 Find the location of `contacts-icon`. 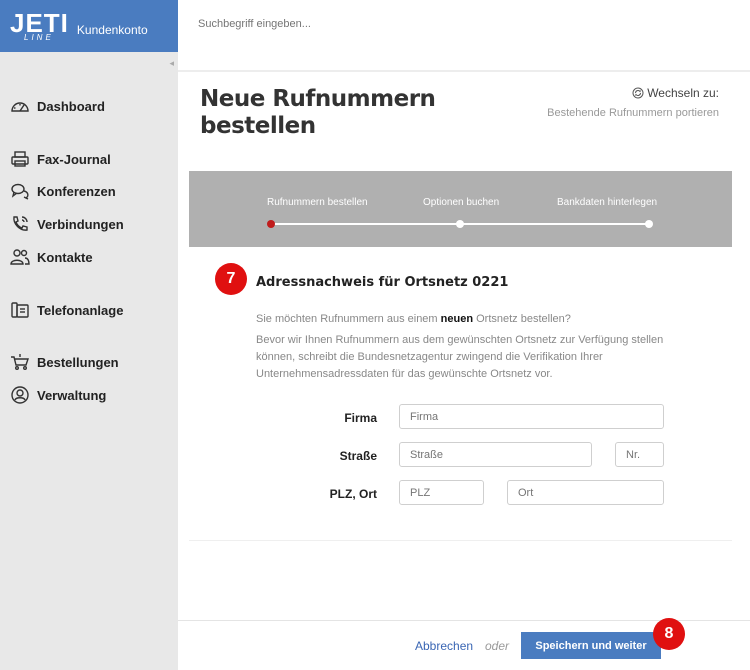

contacts-icon is located at coordinates (20, 257).